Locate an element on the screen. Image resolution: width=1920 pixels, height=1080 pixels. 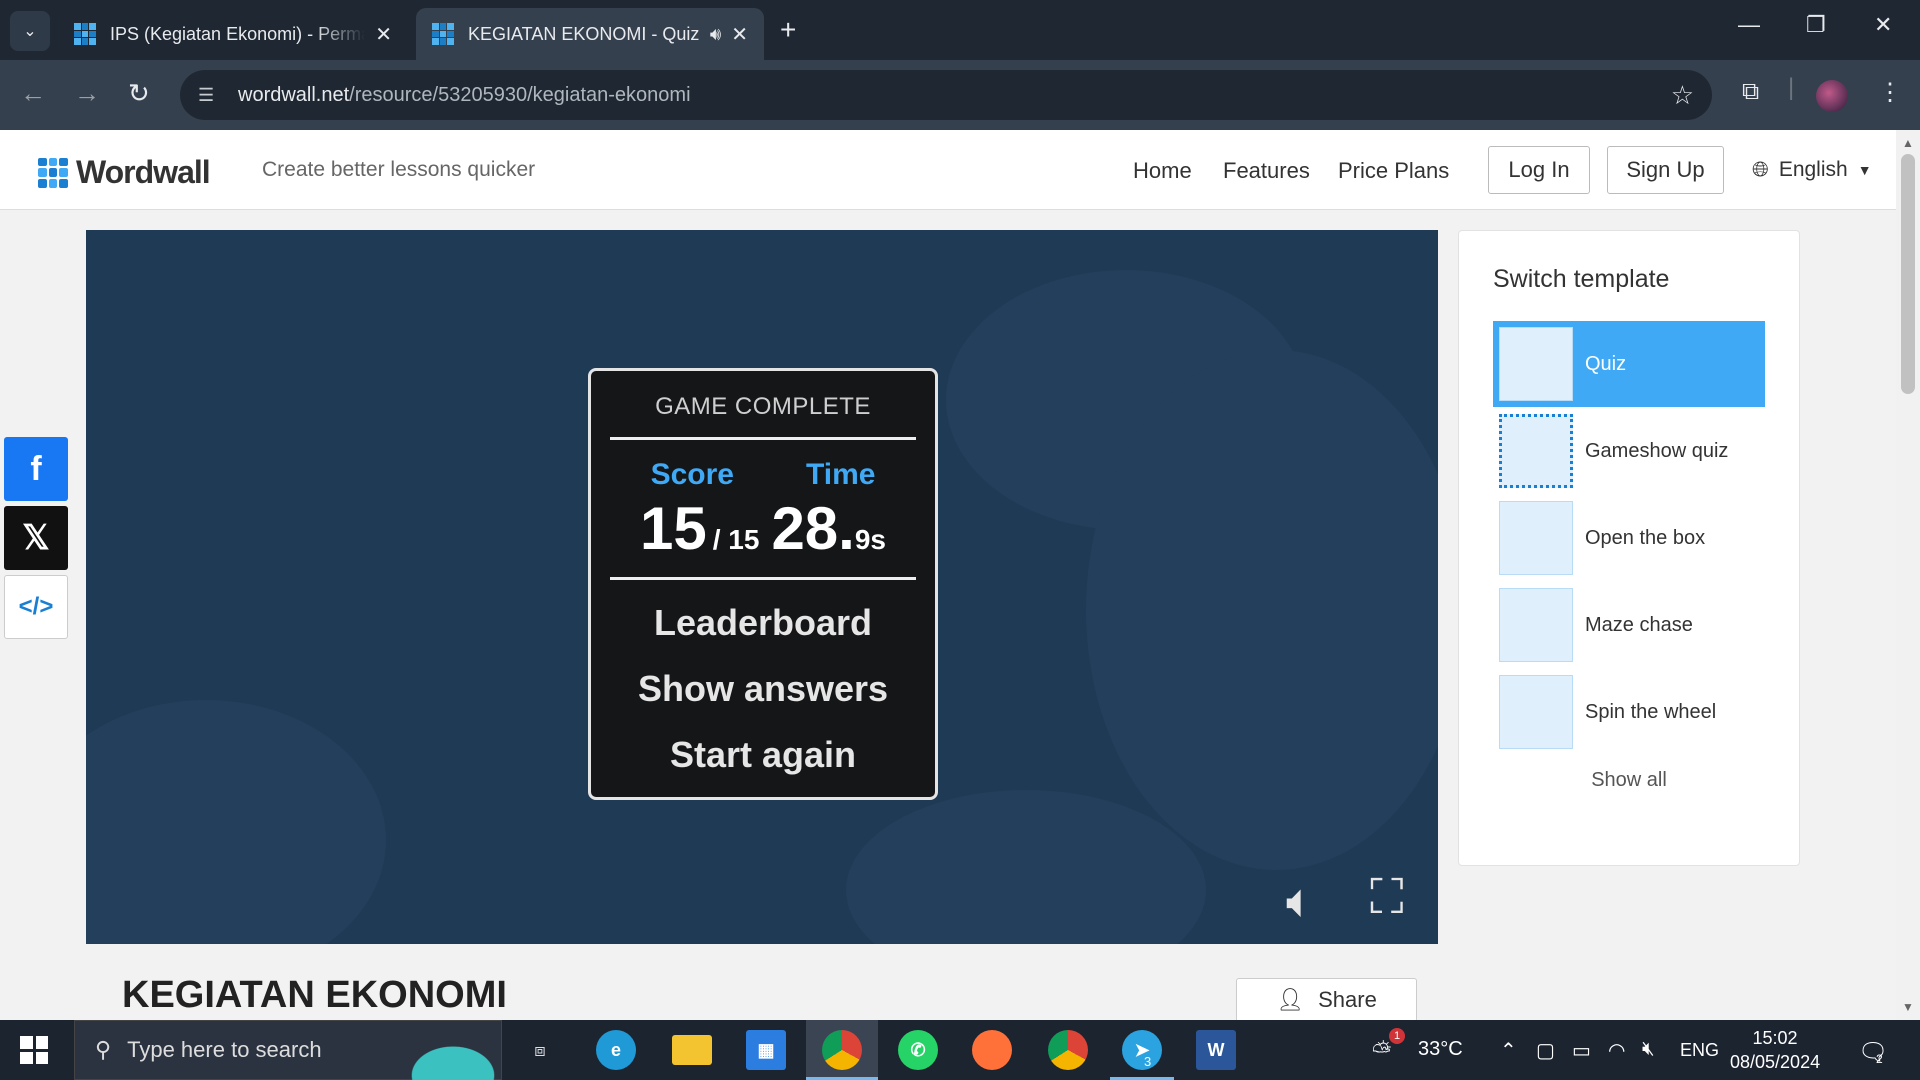
bookmark-star-icon: ☆ is located at coordinates (1682, 95).